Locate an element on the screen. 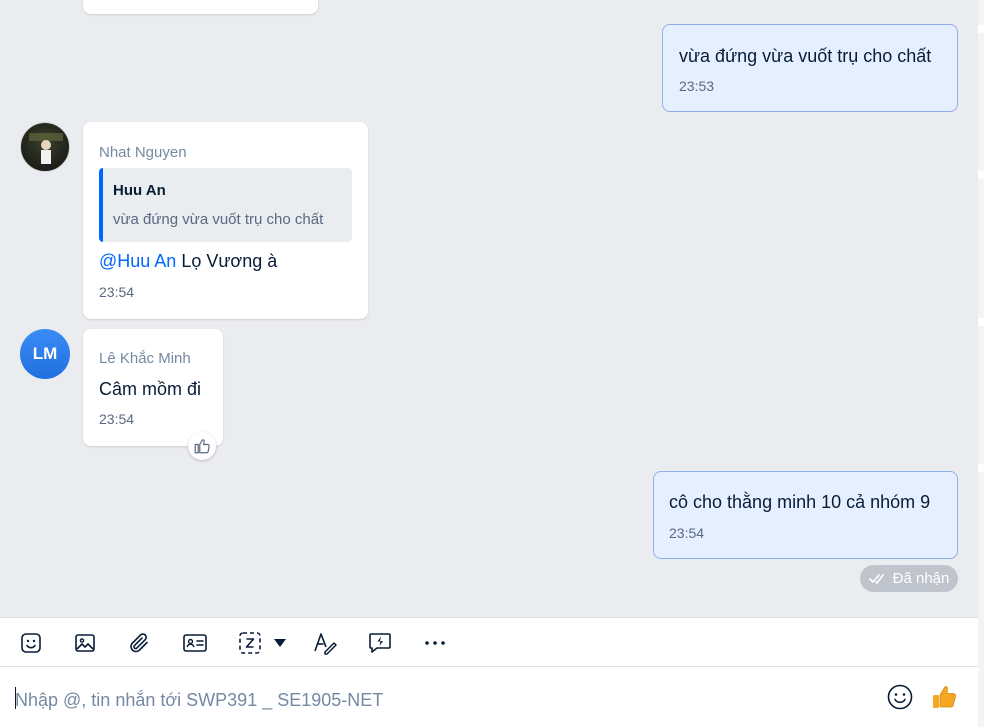  sticker-icon is located at coordinates (31, 643).